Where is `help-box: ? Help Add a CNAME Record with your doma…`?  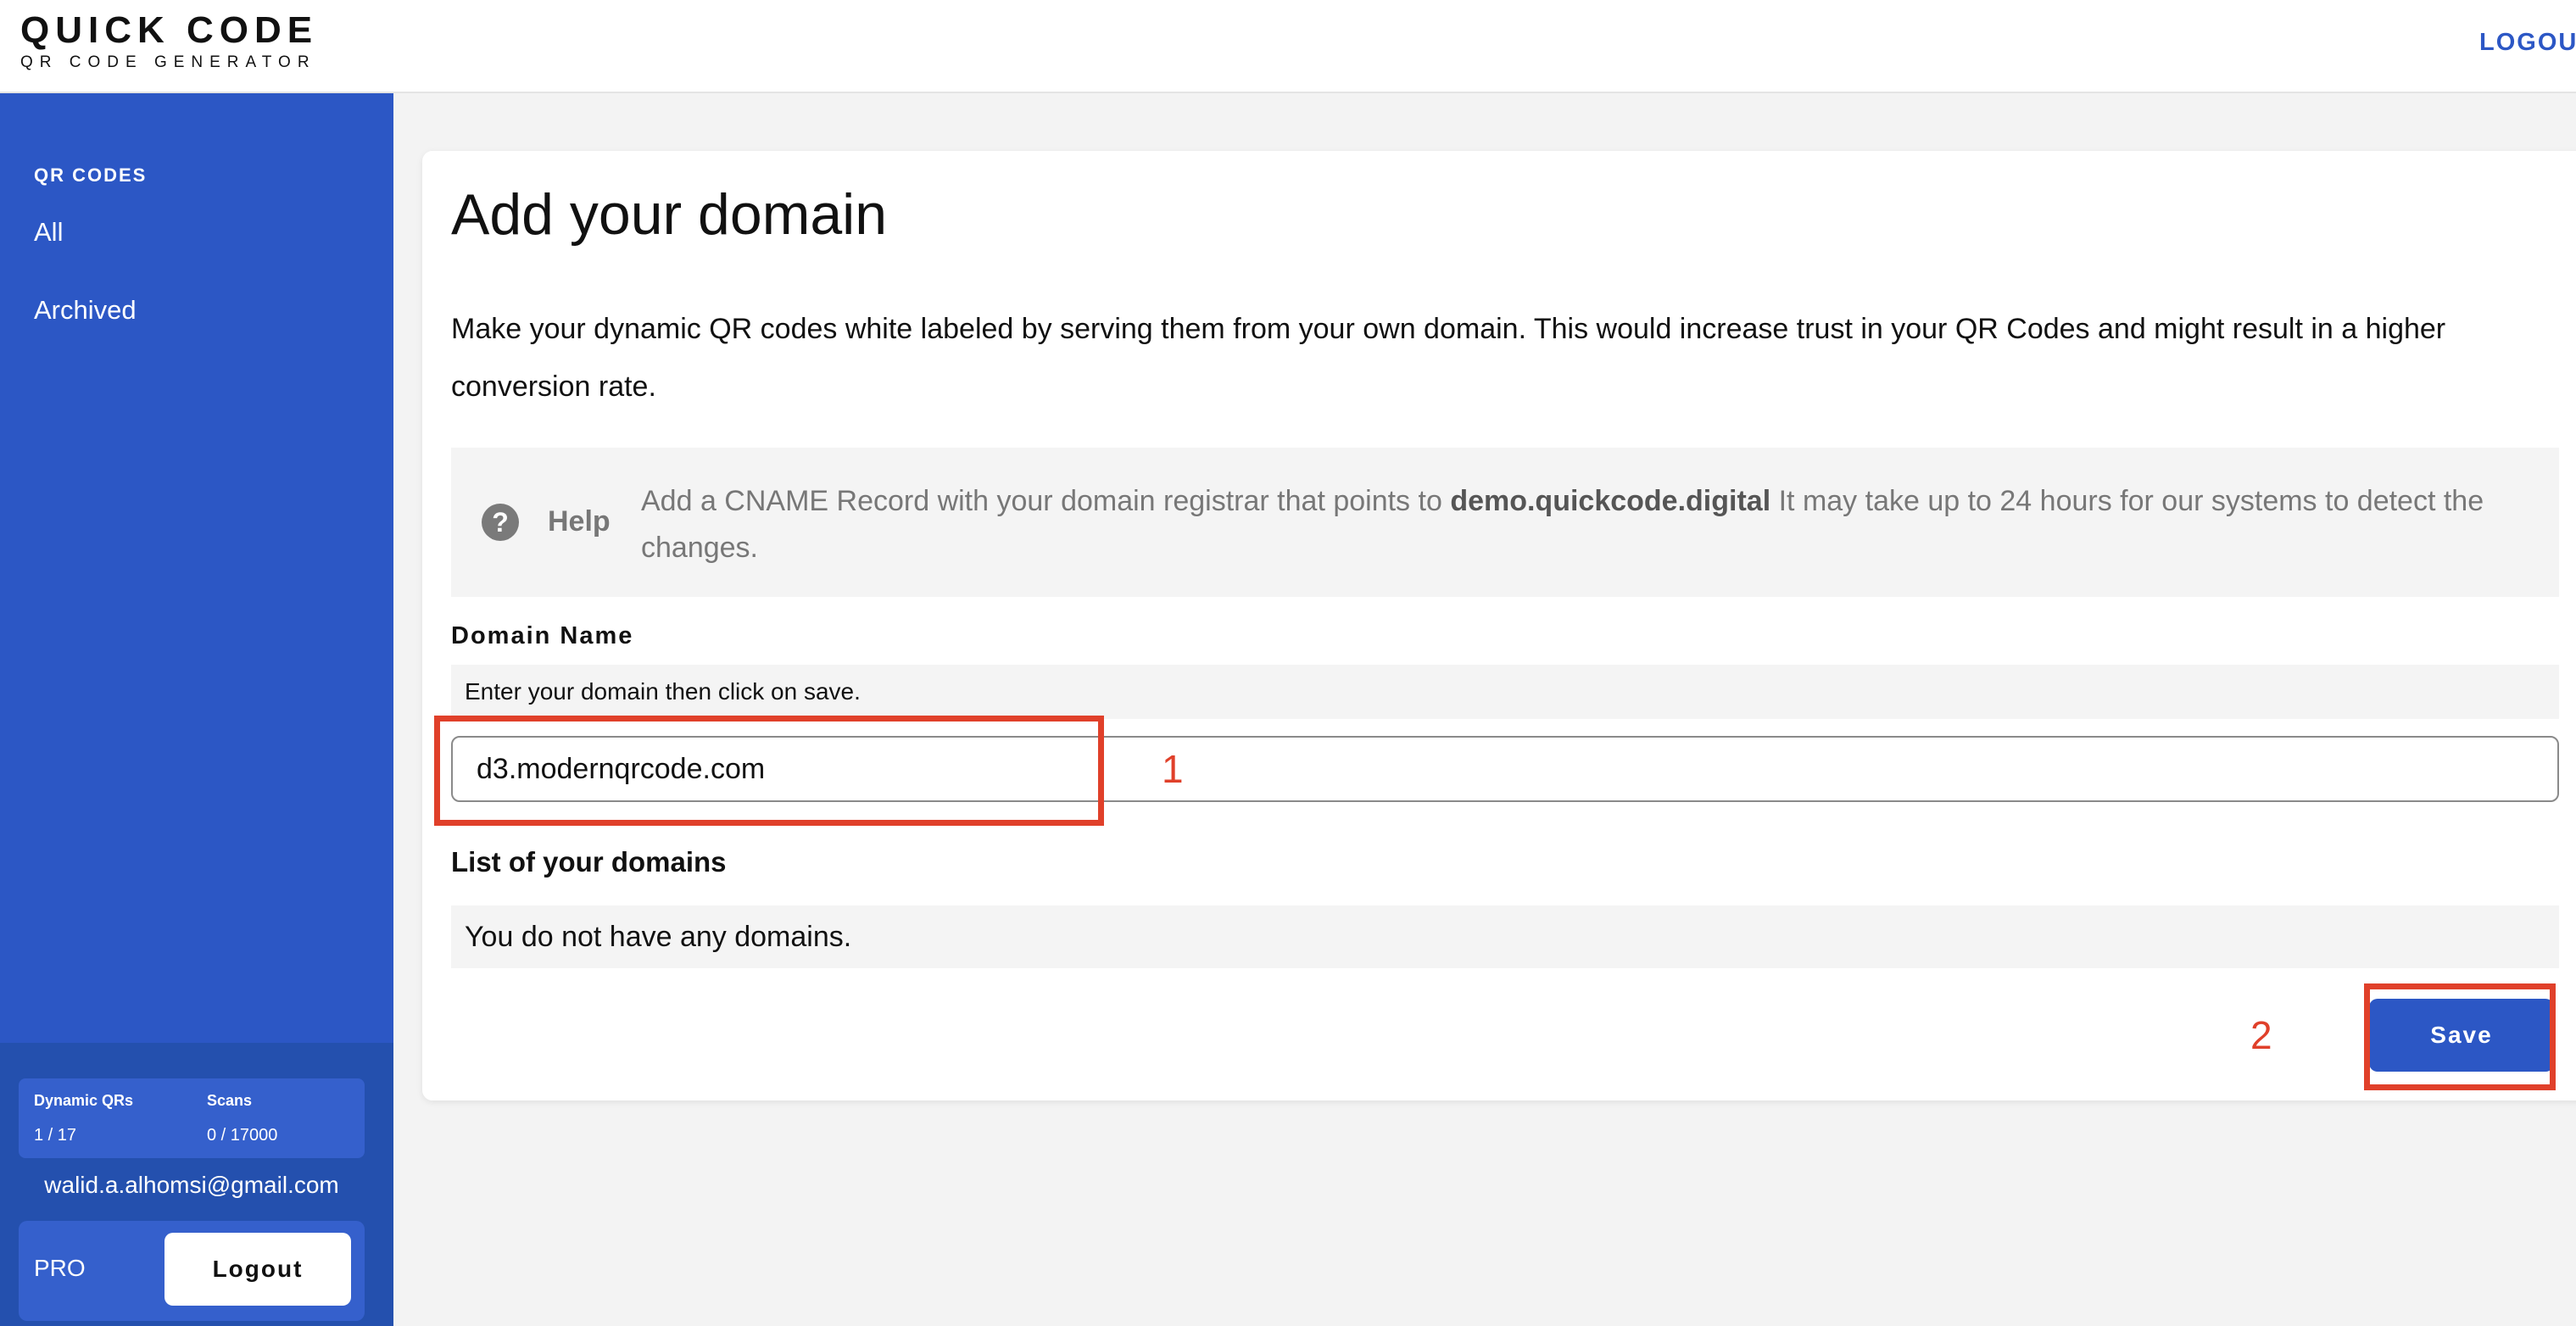 help-box: ? Help Add a CNAME Record with your doma… is located at coordinates (1505, 522).